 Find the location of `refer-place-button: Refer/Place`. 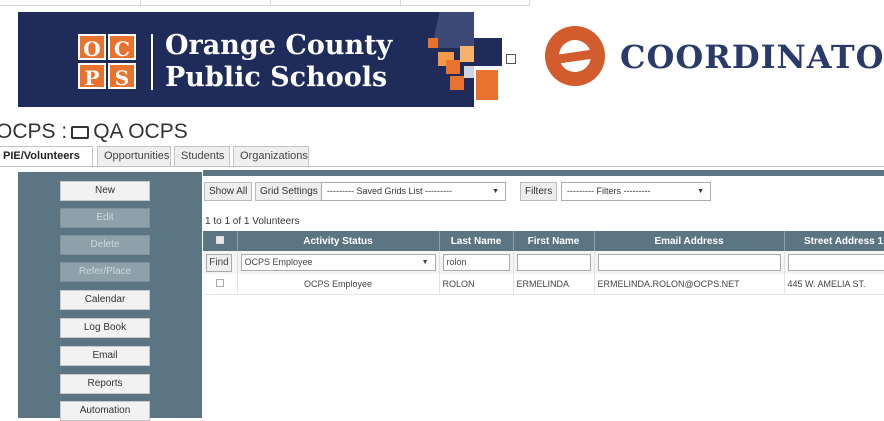

refer-place-button: Refer/Place is located at coordinates (105, 272).